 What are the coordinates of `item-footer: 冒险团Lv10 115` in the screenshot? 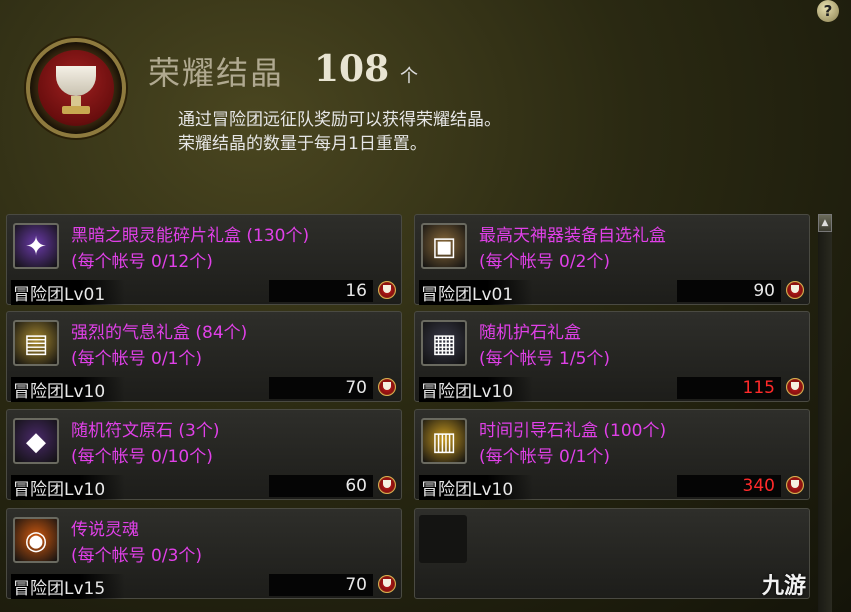 It's located at (612, 389).